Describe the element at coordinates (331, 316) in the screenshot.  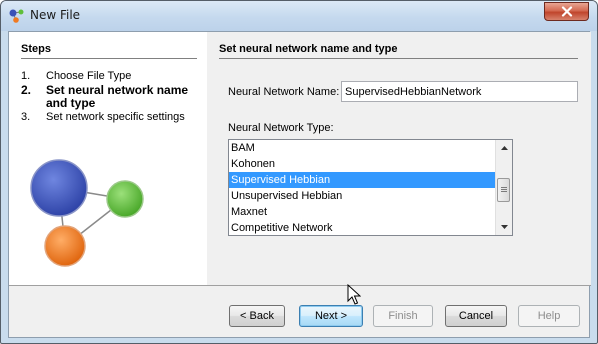
I see `next-button: Next >` at that location.